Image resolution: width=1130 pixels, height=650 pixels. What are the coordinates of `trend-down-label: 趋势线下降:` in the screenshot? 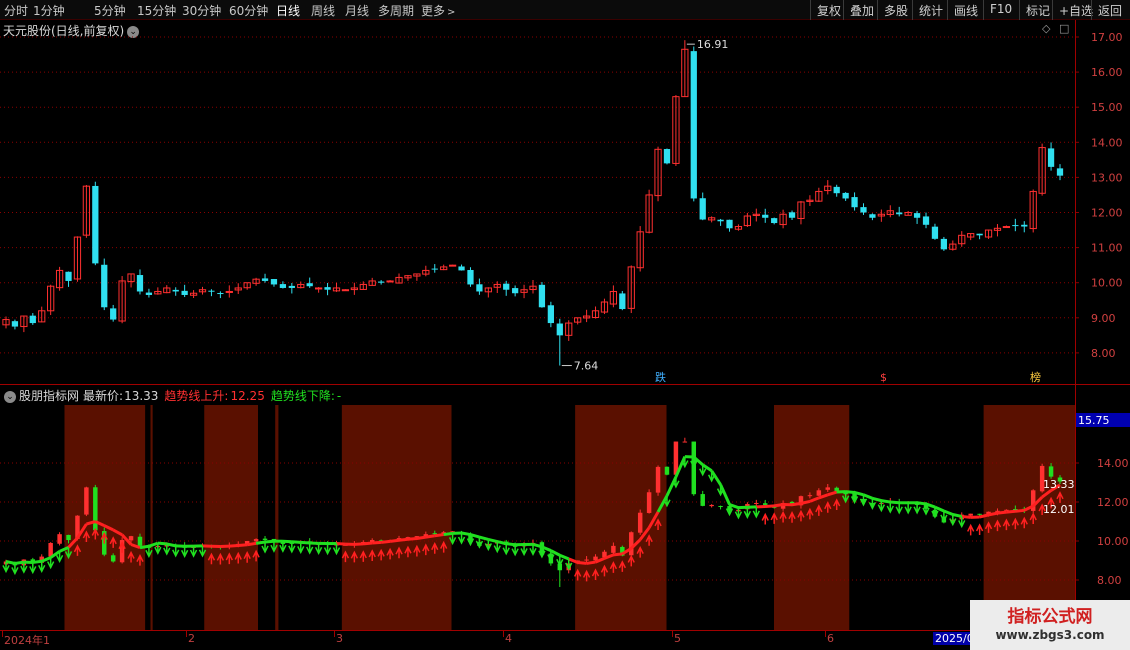 It's located at (302, 396).